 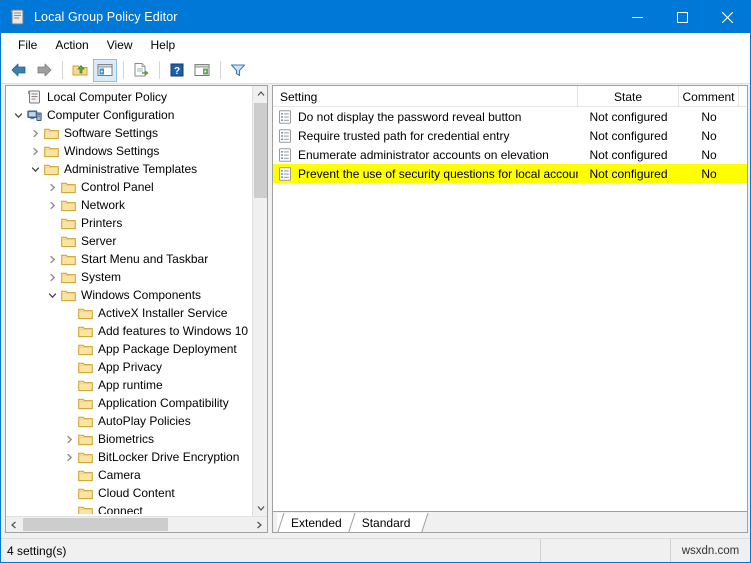 I want to click on scroll-left-icon, so click(x=14, y=524).